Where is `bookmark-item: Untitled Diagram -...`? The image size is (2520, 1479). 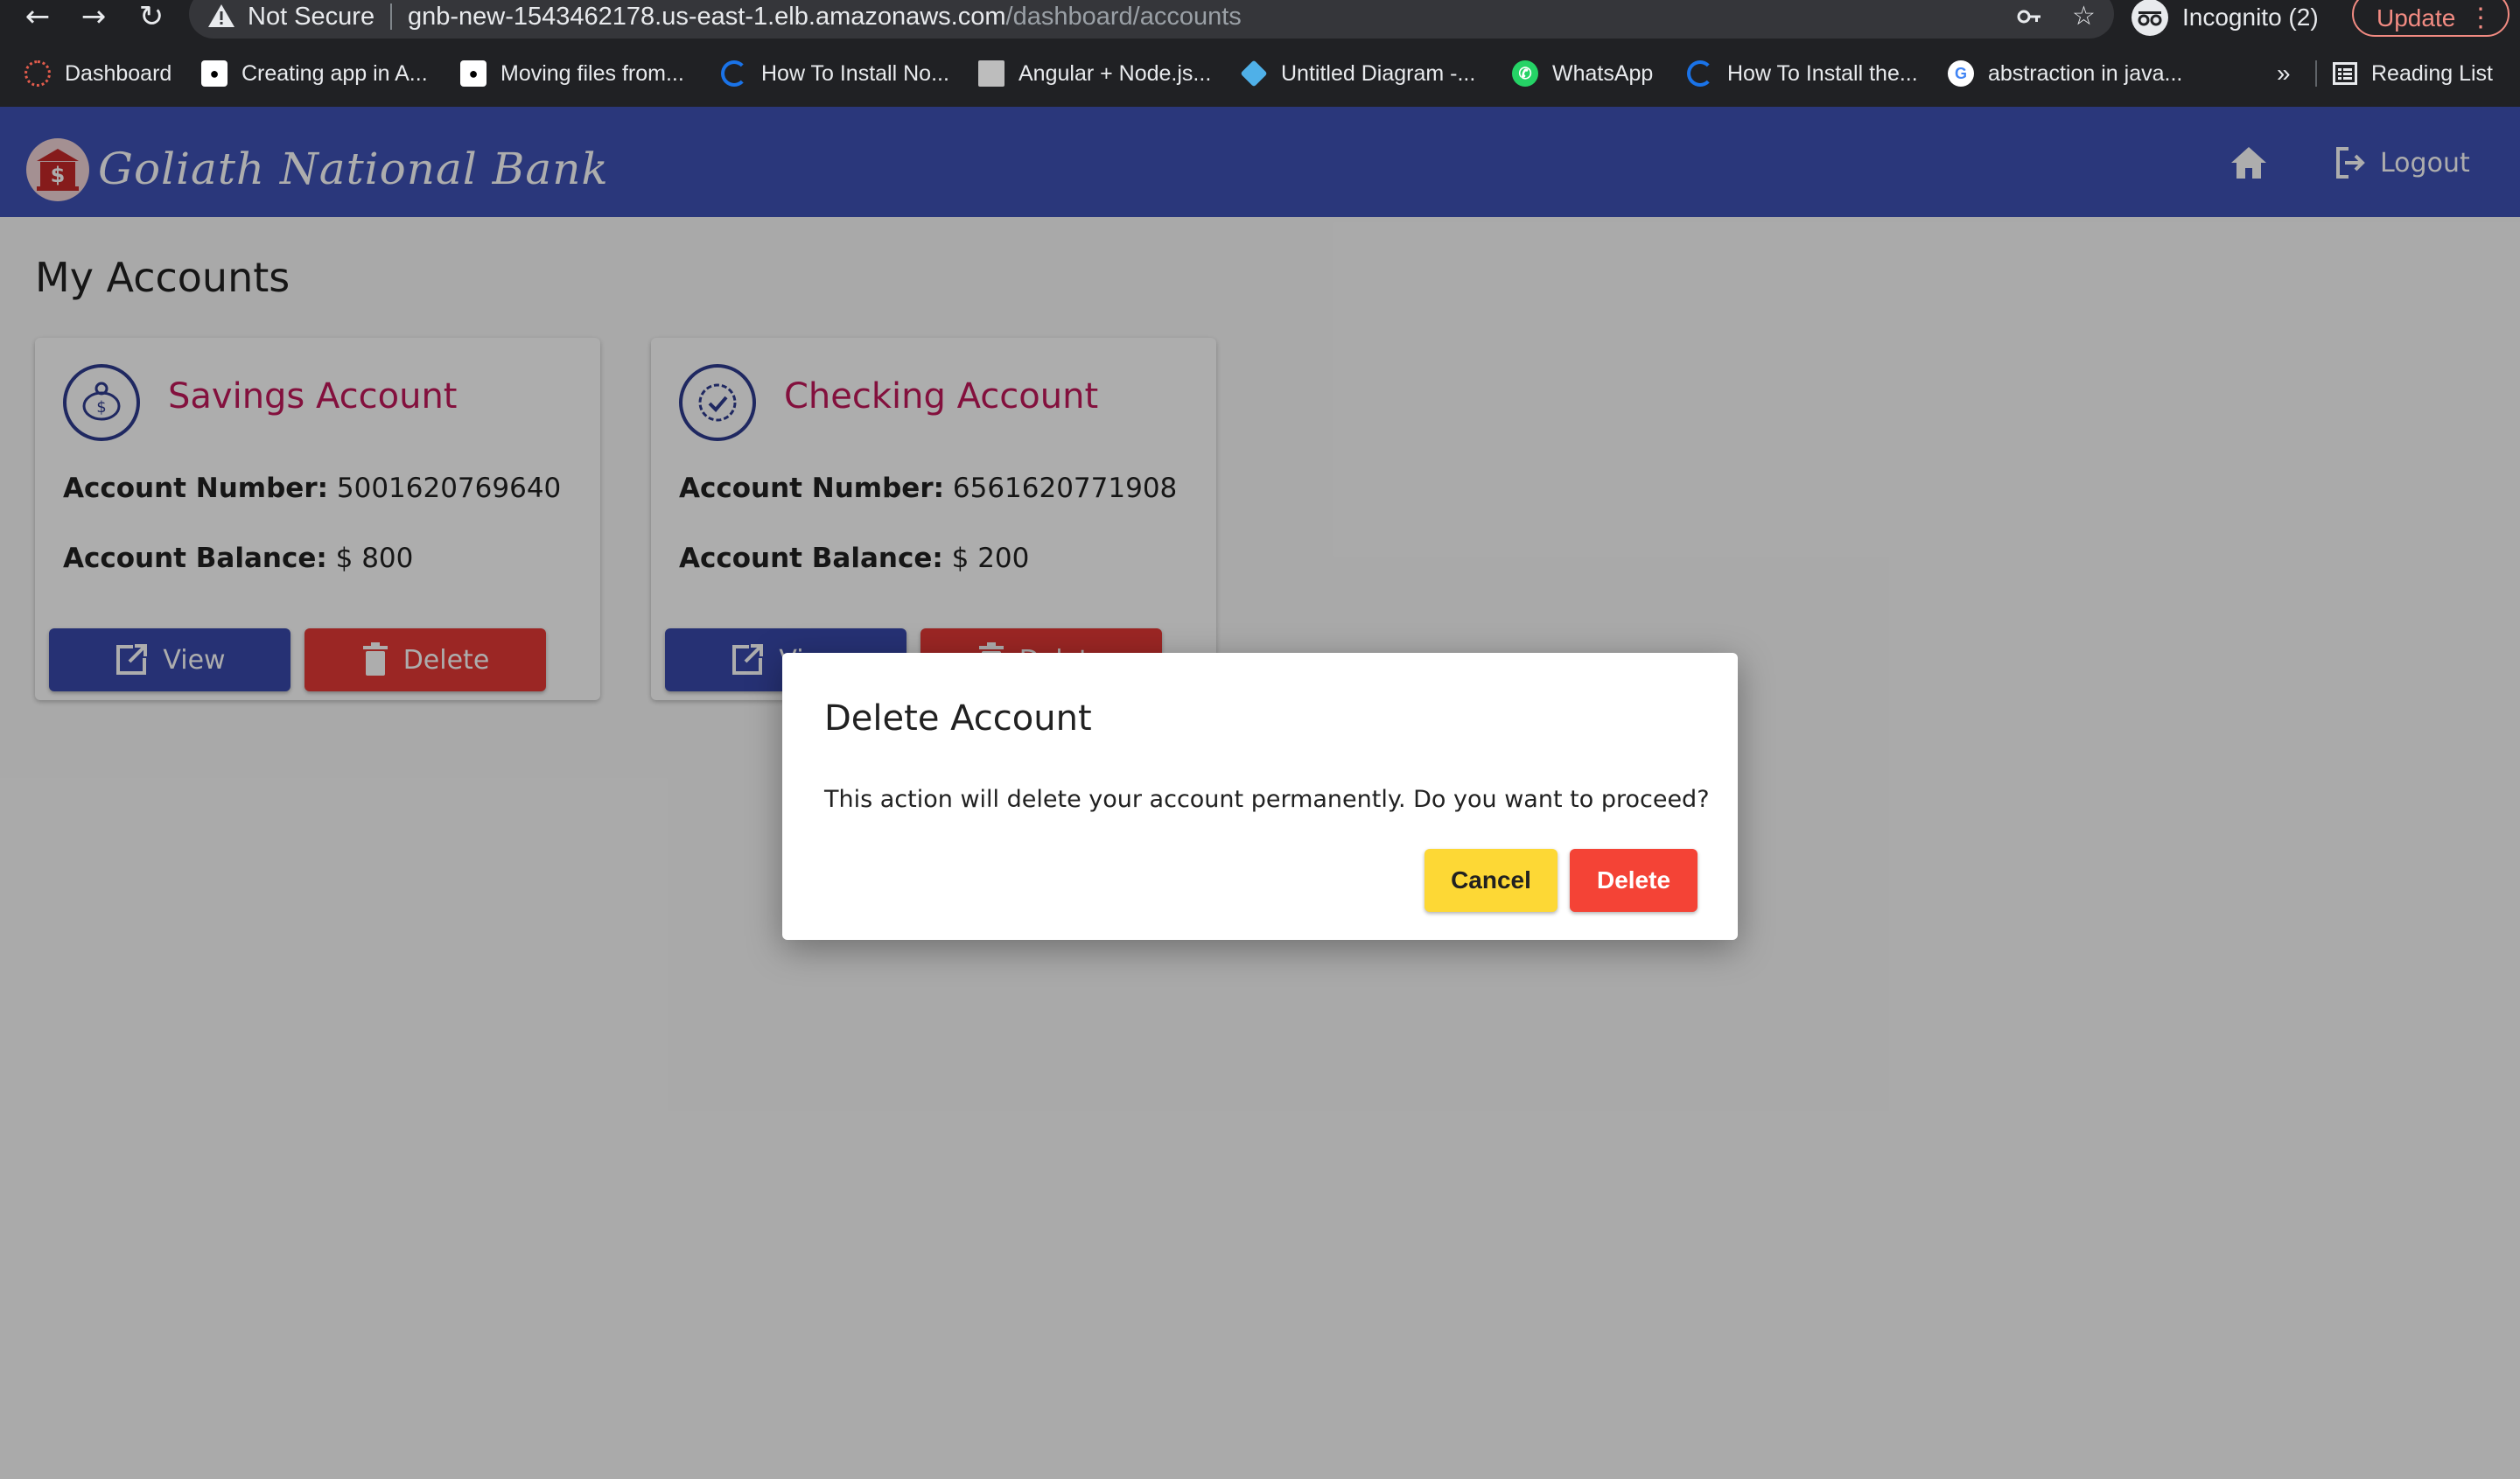
bookmark-item: Untitled Diagram -... is located at coordinates (1358, 73).